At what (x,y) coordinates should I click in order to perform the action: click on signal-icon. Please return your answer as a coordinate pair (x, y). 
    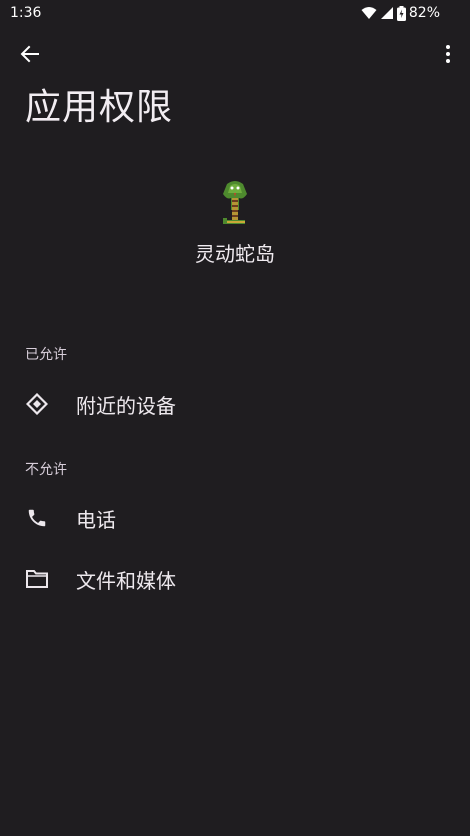
    Looking at the image, I should click on (387, 13).